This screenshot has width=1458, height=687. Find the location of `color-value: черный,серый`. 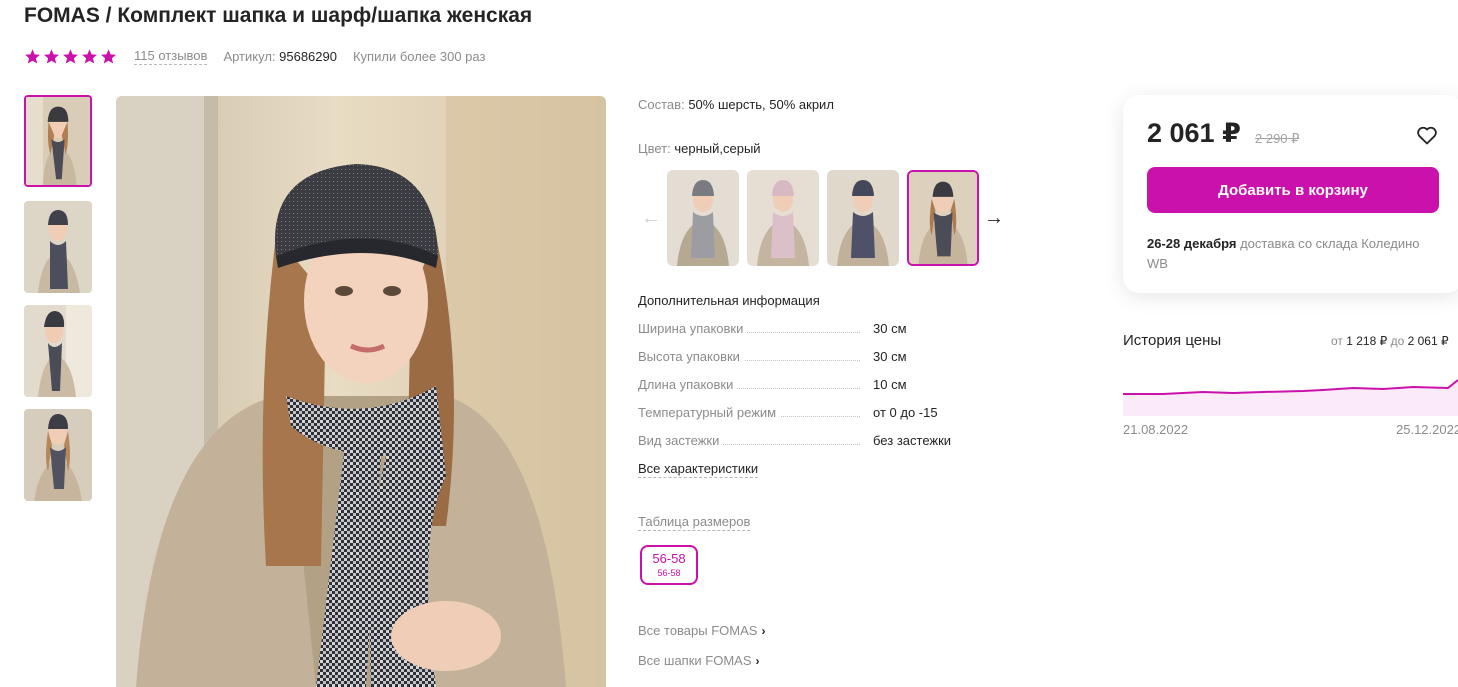

color-value: черный,серый is located at coordinates (717, 148).